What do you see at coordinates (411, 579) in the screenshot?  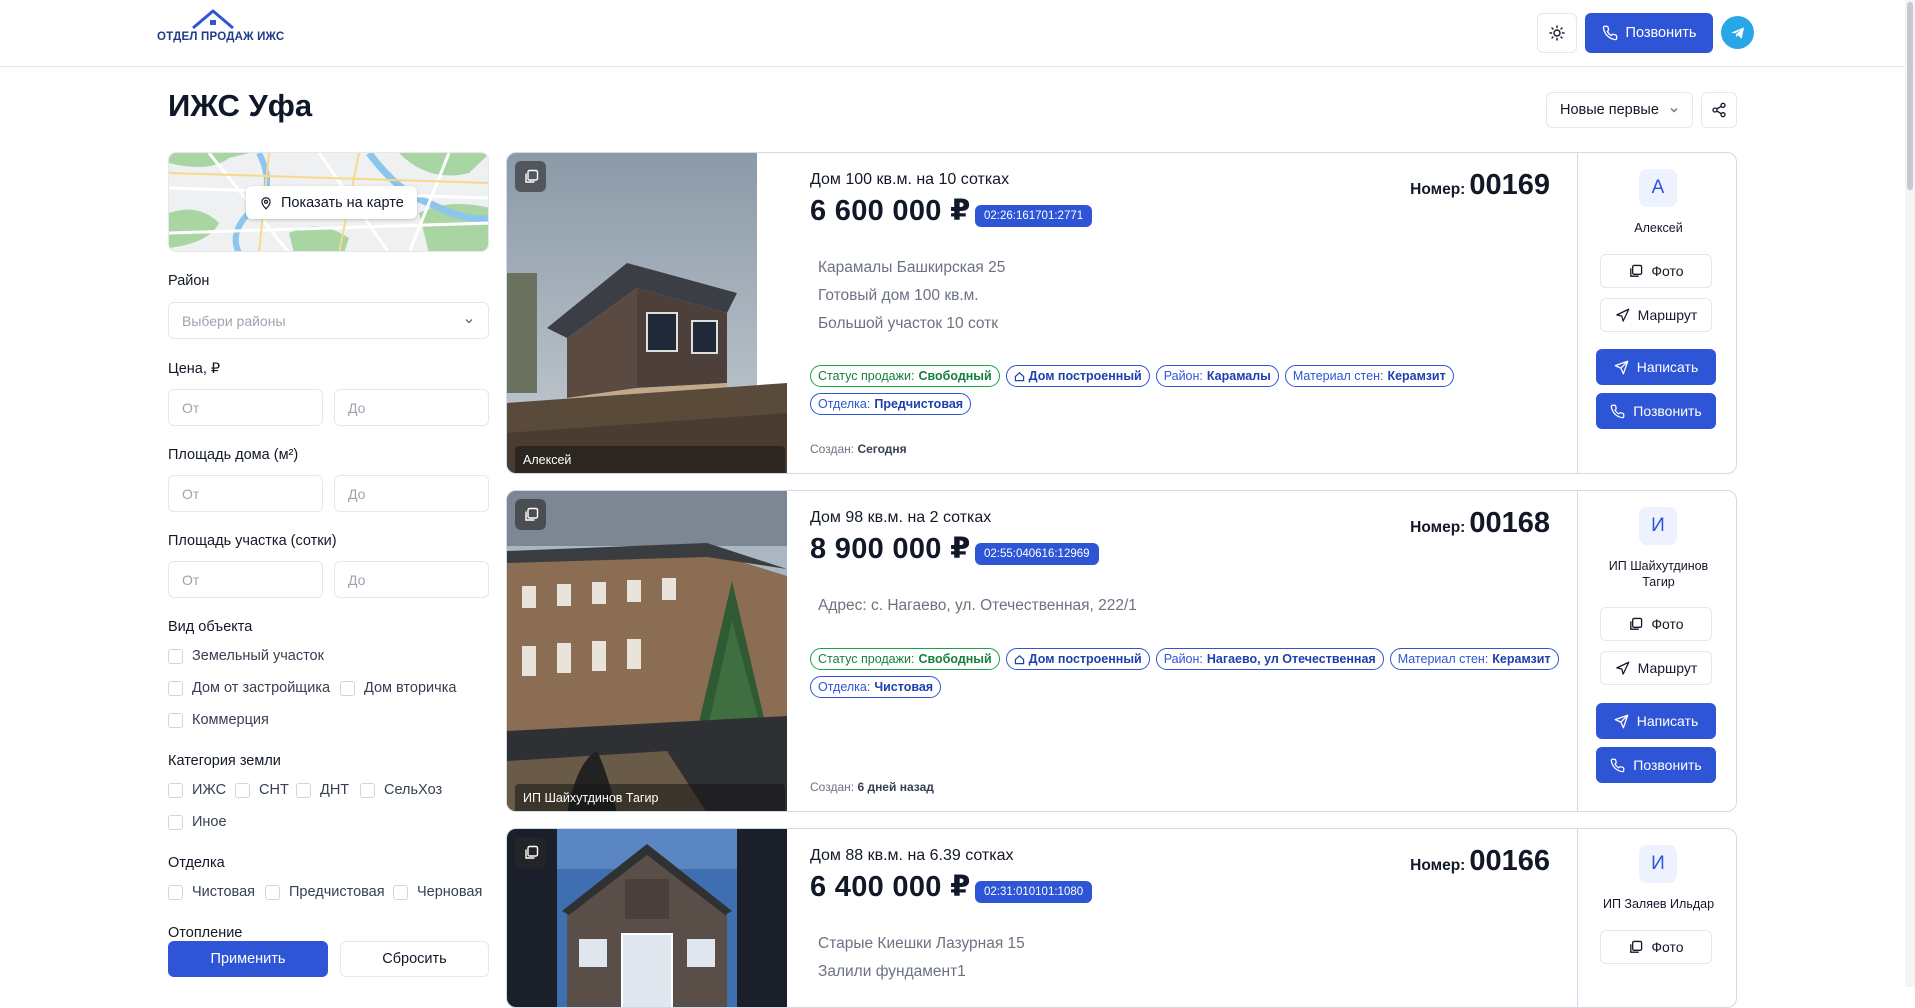 I see `plot-area-to-input` at bounding box center [411, 579].